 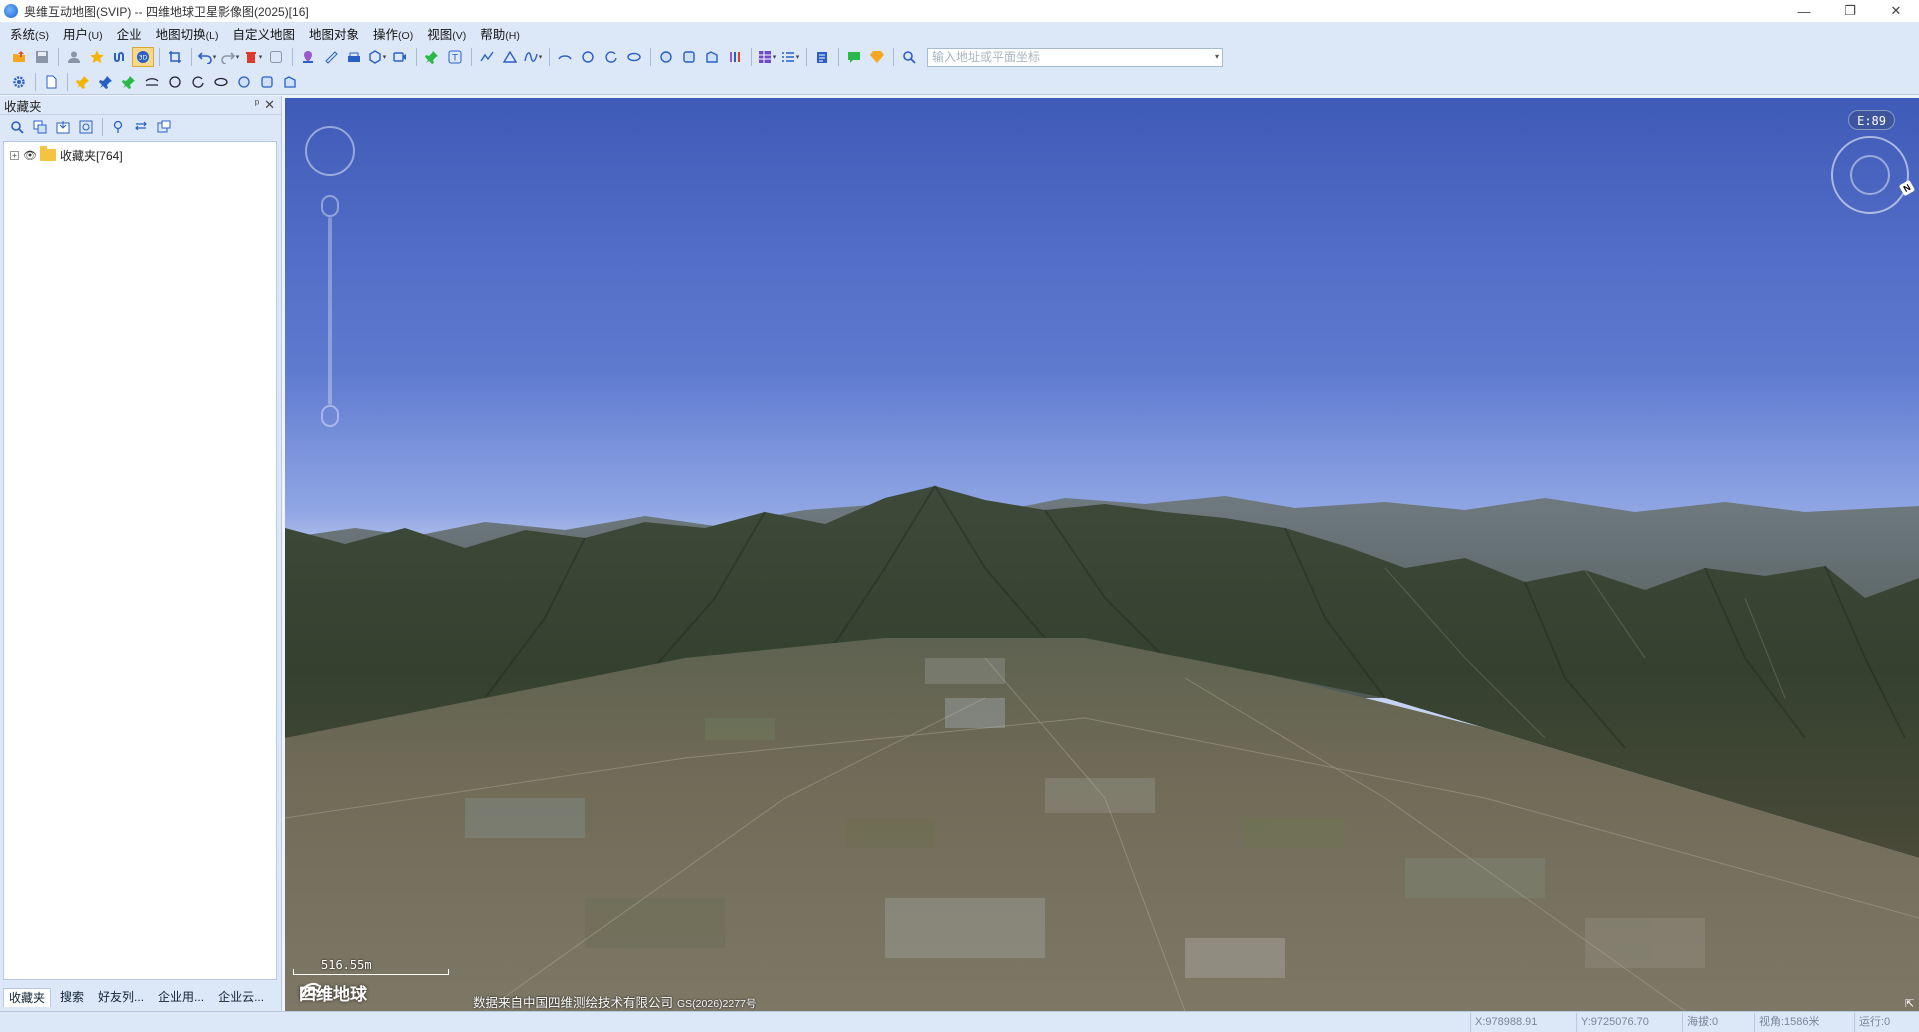 What do you see at coordinates (83, 33) in the screenshot?
I see `menu-user: 用户(U)` at bounding box center [83, 33].